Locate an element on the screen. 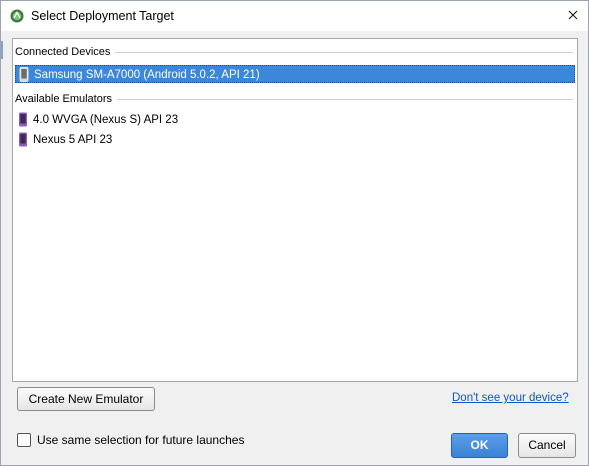 The height and width of the screenshot is (466, 589). window-title: Select Deployment Target is located at coordinates (102, 16).